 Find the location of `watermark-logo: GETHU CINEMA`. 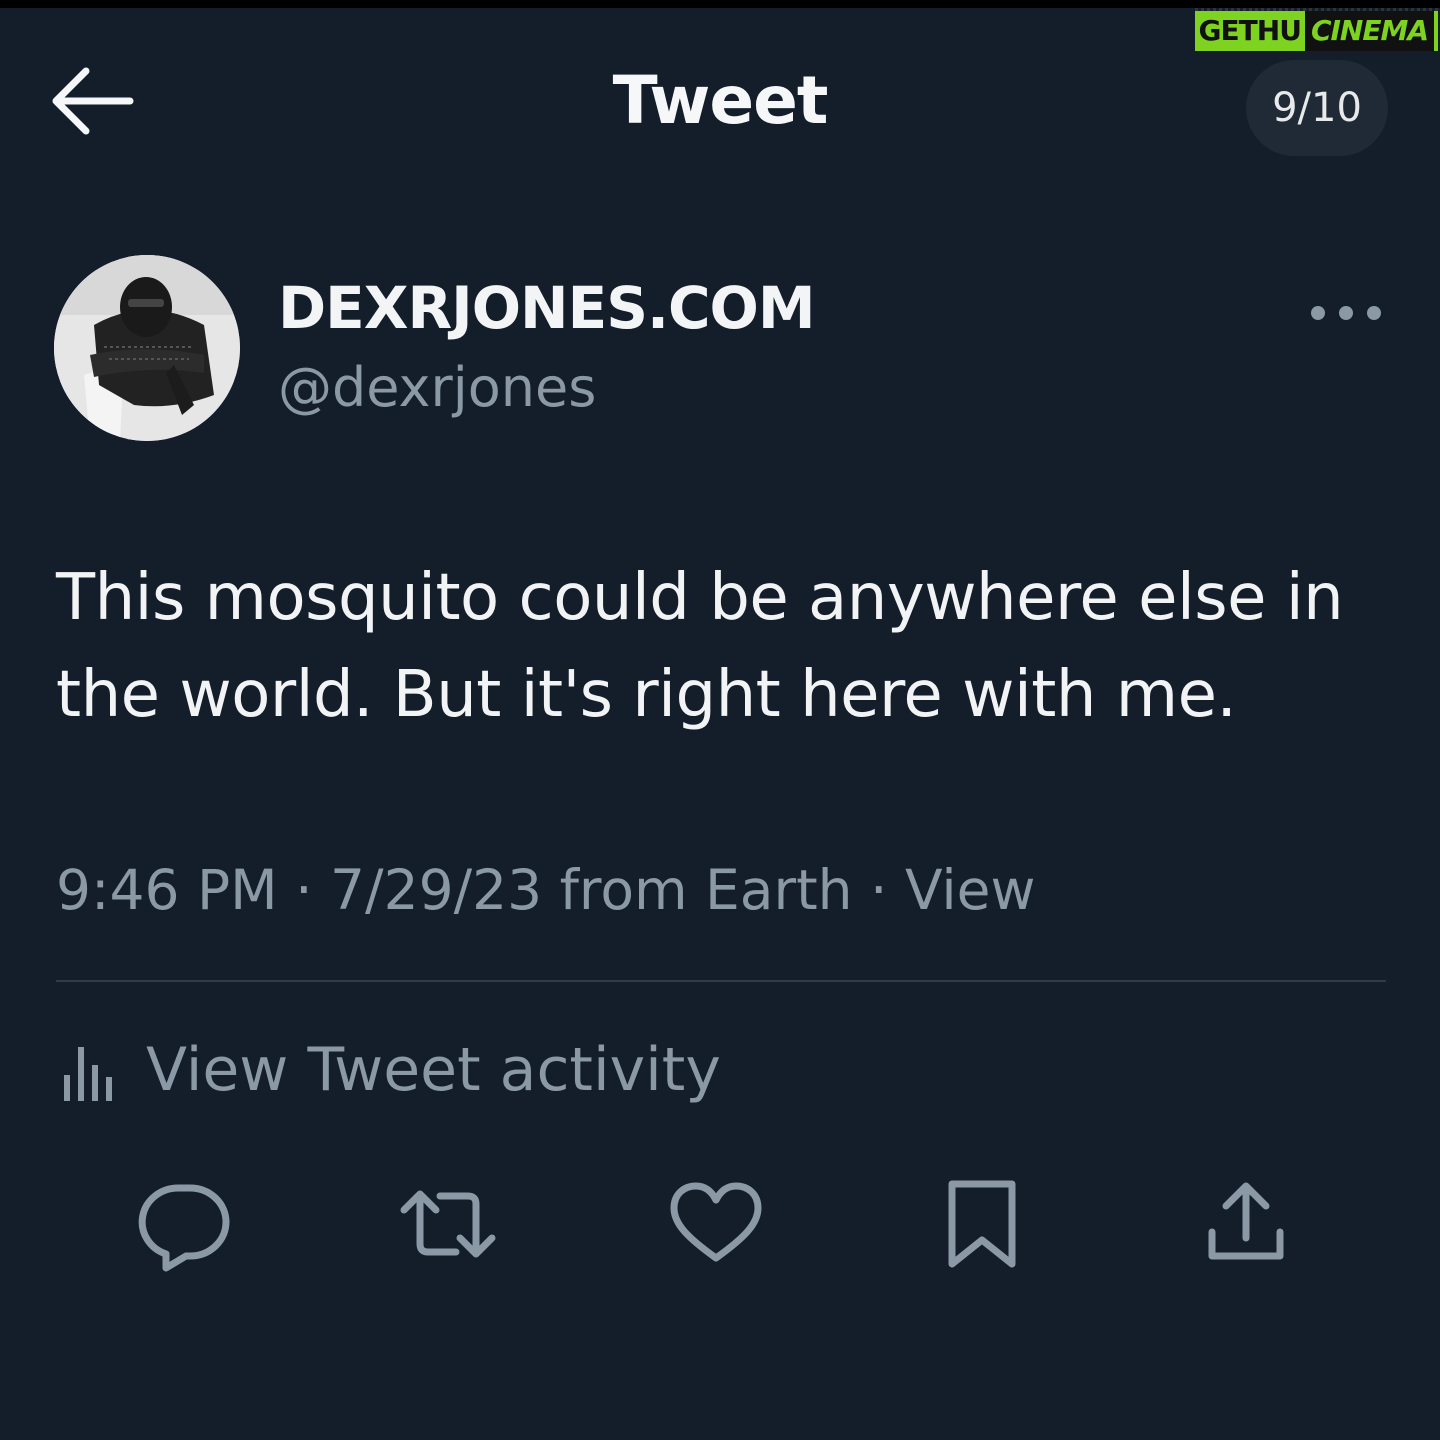

watermark-logo: GETHU CINEMA is located at coordinates (1316, 29).